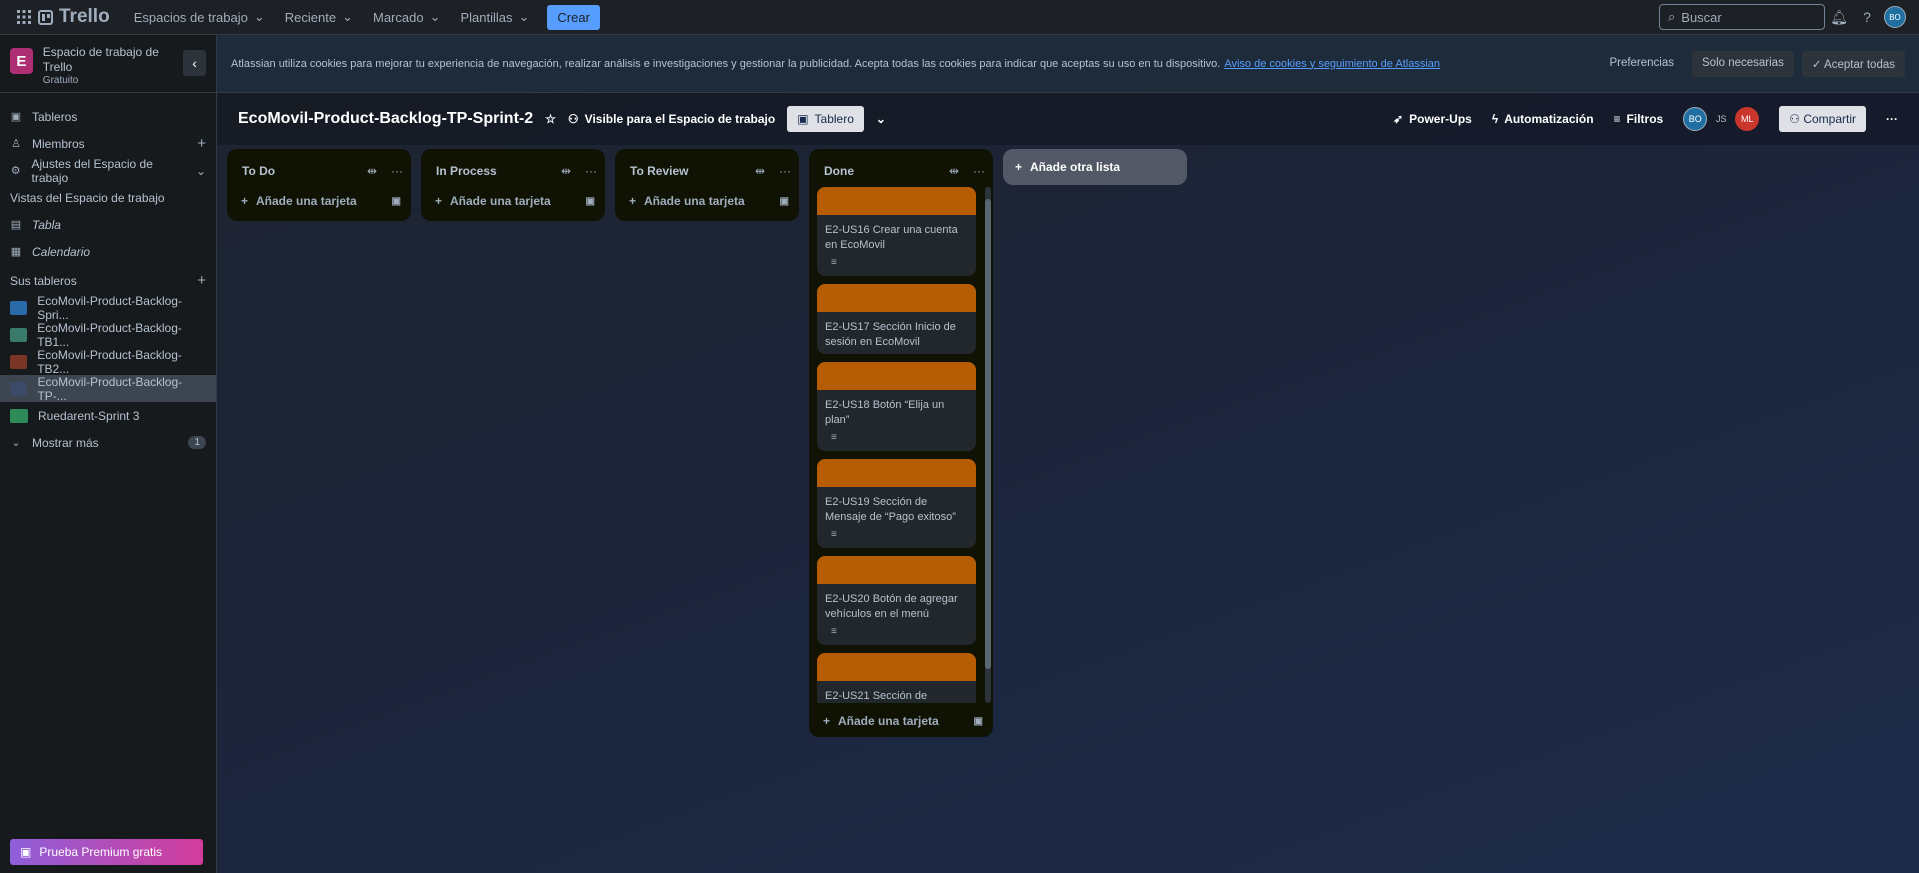  Describe the element at coordinates (108, 442) in the screenshot. I see `show-more-boards: ⌄ Mostrar más 1` at that location.